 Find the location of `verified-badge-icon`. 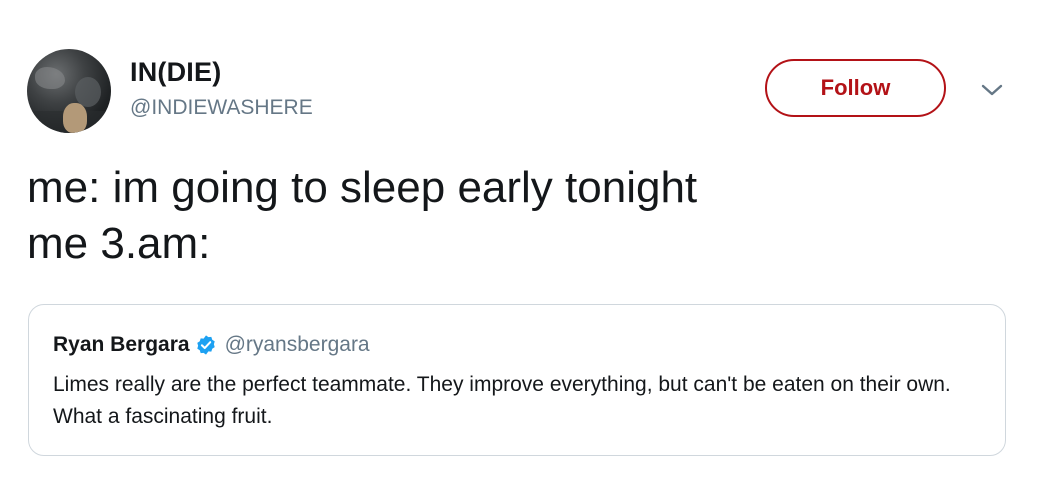

verified-badge-icon is located at coordinates (205, 345).